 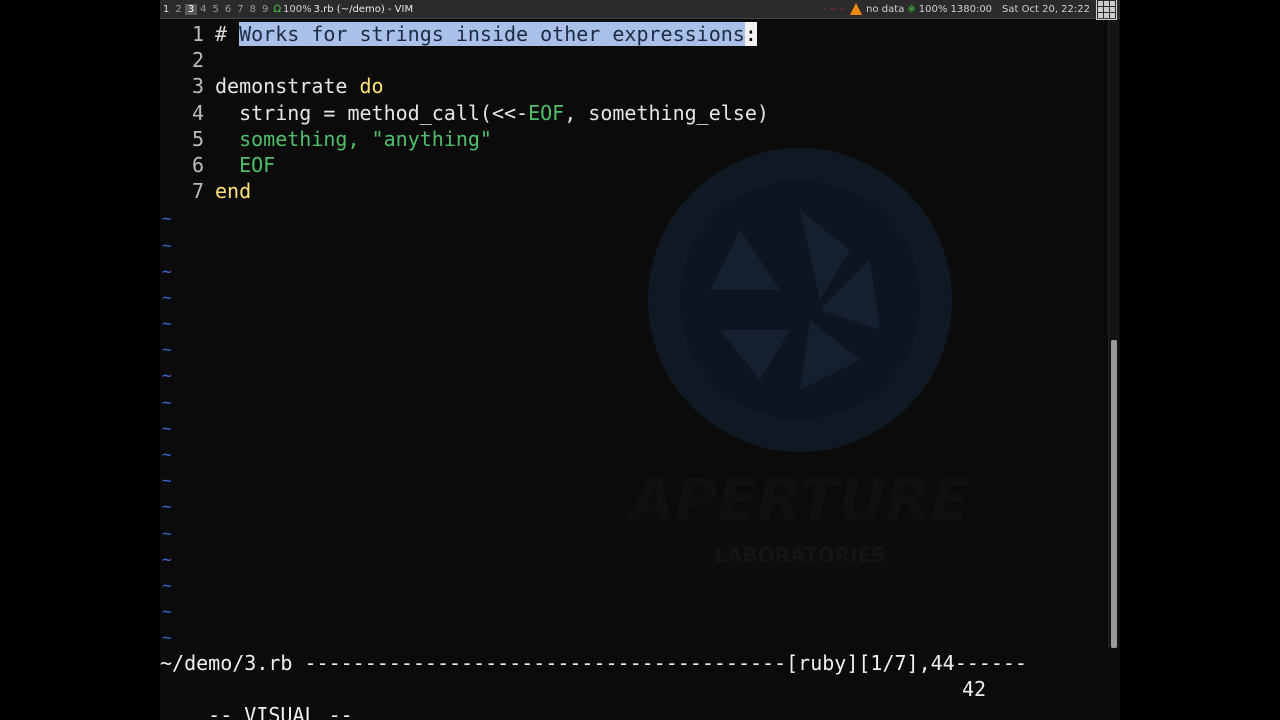 I want to click on code-token: demonstrate, so click(x=287, y=86).